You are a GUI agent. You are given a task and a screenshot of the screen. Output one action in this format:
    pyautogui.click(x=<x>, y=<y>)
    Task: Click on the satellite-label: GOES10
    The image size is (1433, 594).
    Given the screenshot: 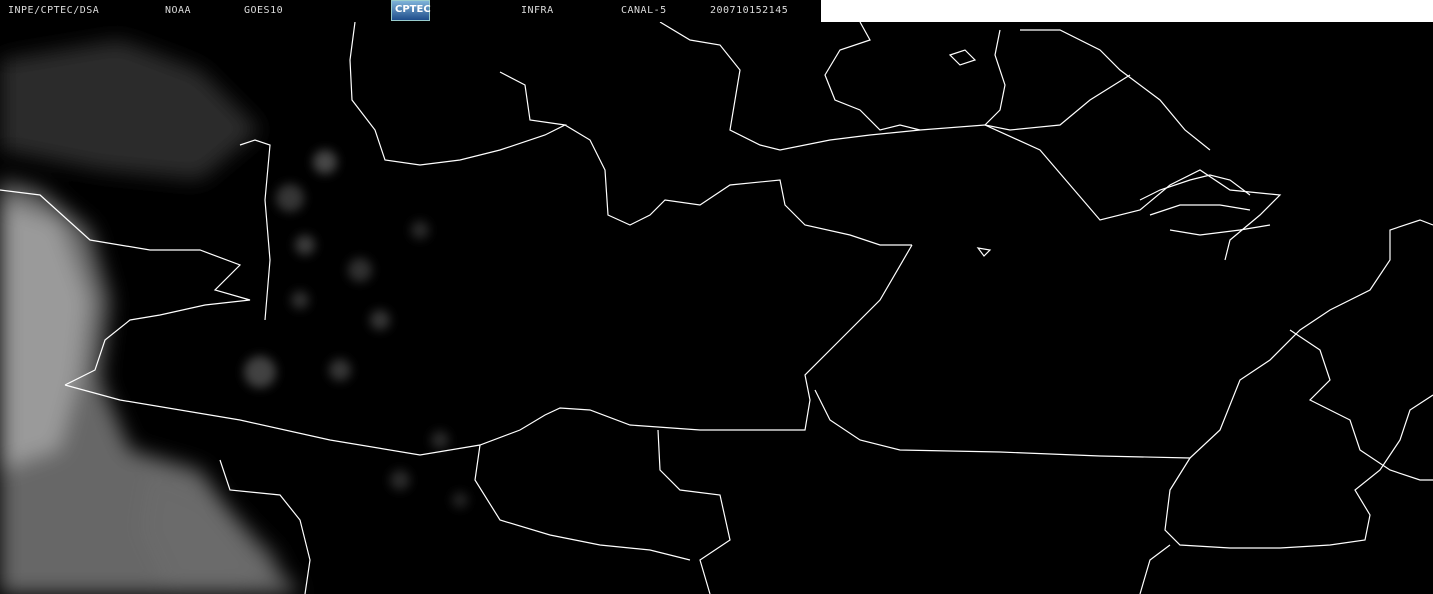 What is the action you would take?
    pyautogui.click(x=264, y=10)
    